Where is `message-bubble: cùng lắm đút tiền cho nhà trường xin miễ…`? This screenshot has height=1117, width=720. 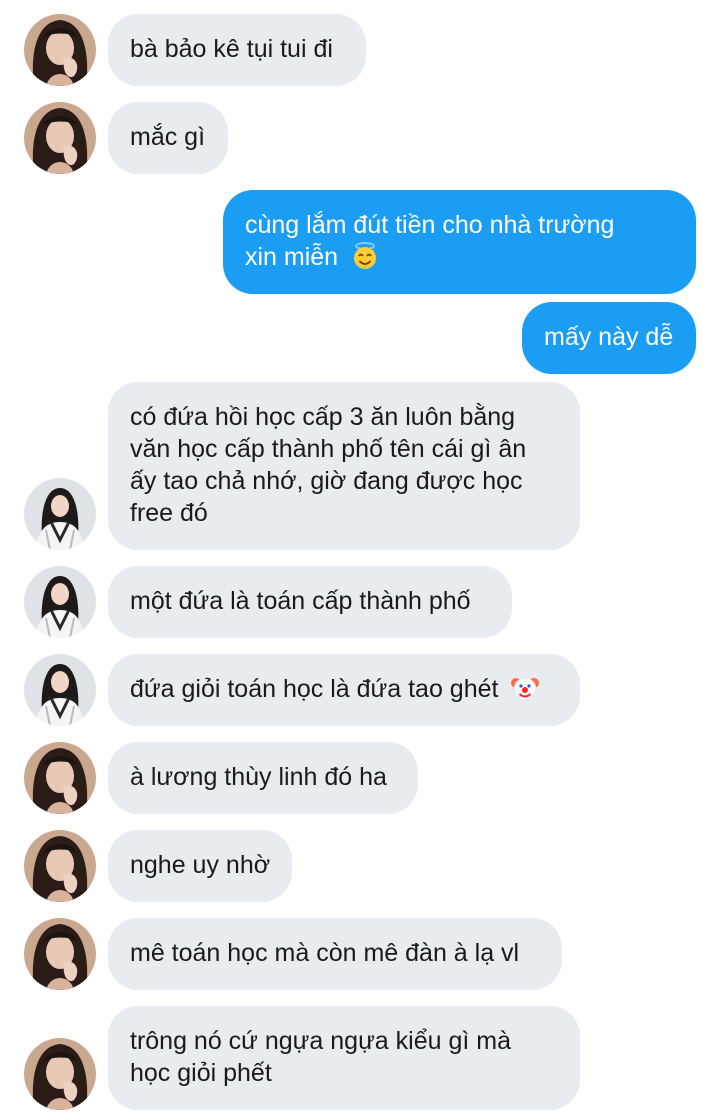 message-bubble: cùng lắm đút tiền cho nhà trường xin miễ… is located at coordinates (459, 242).